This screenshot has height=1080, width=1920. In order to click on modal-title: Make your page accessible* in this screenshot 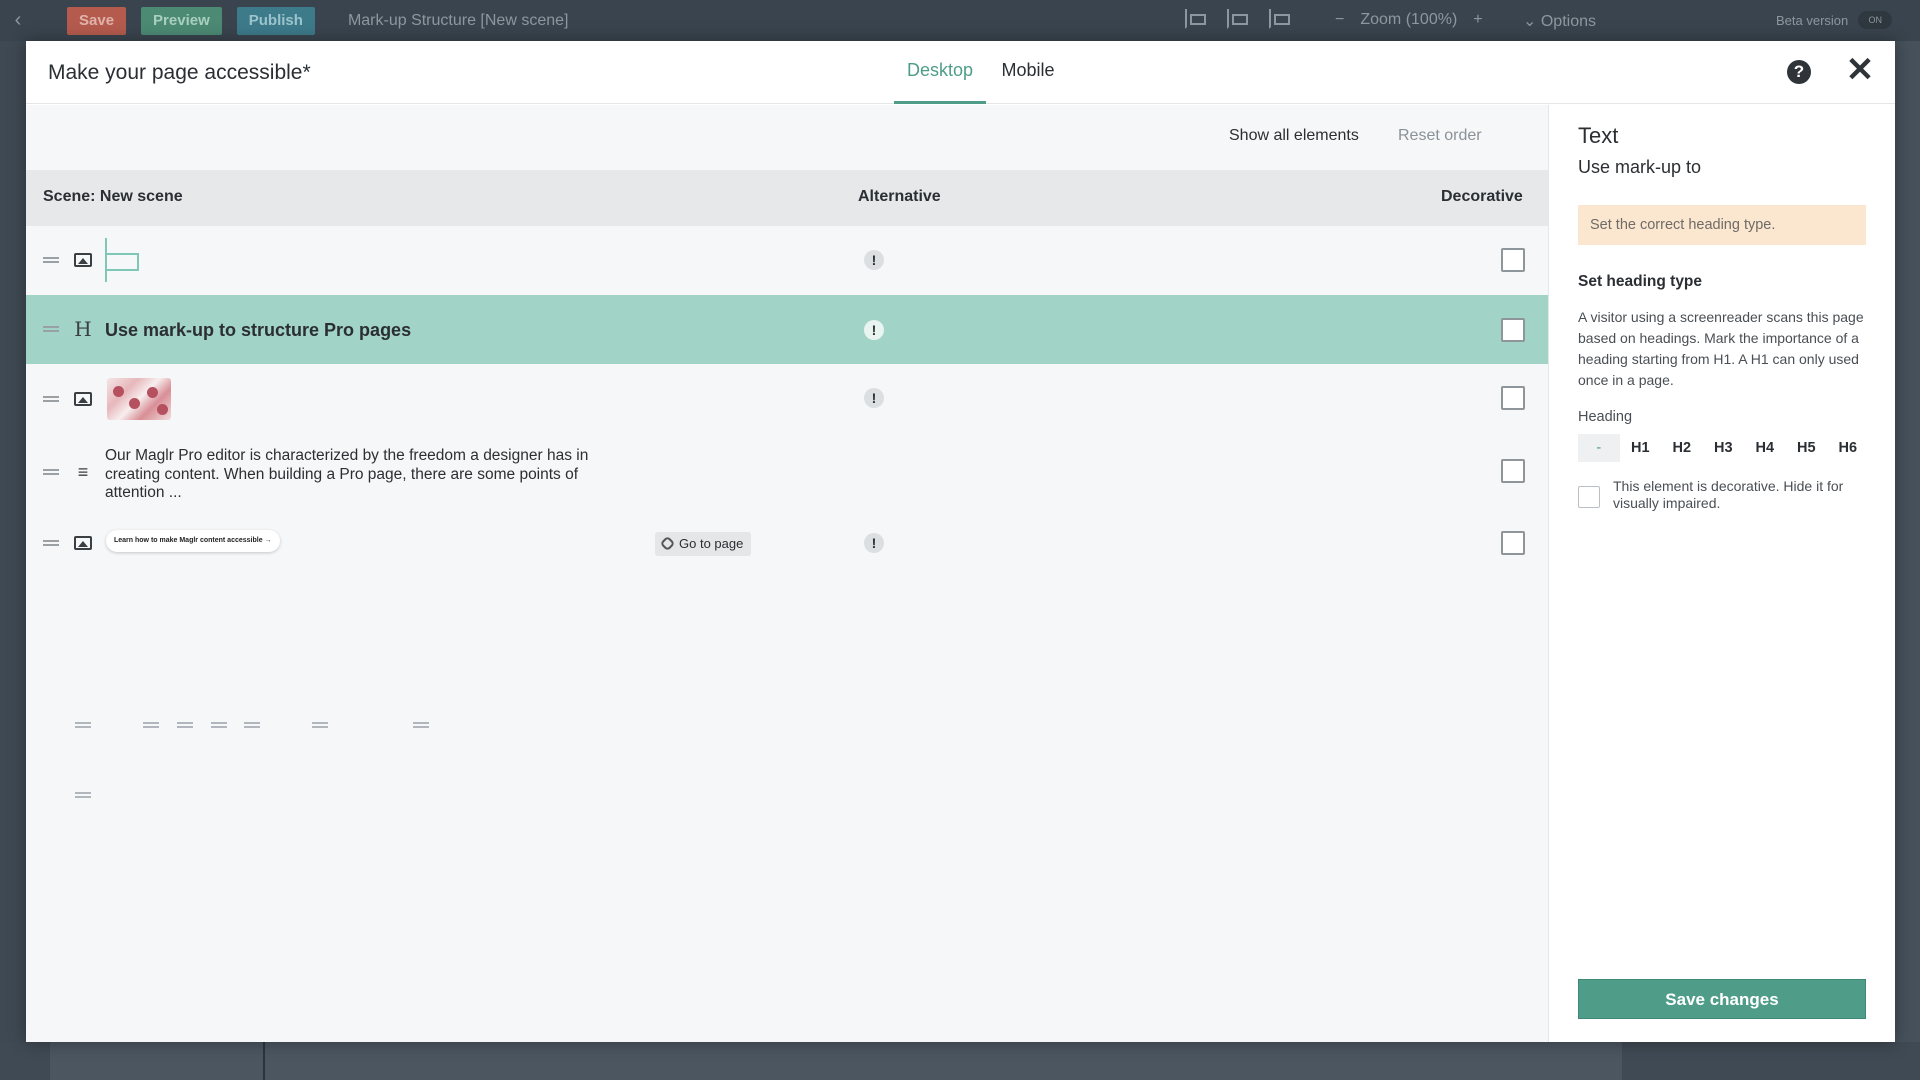, I will do `click(179, 72)`.